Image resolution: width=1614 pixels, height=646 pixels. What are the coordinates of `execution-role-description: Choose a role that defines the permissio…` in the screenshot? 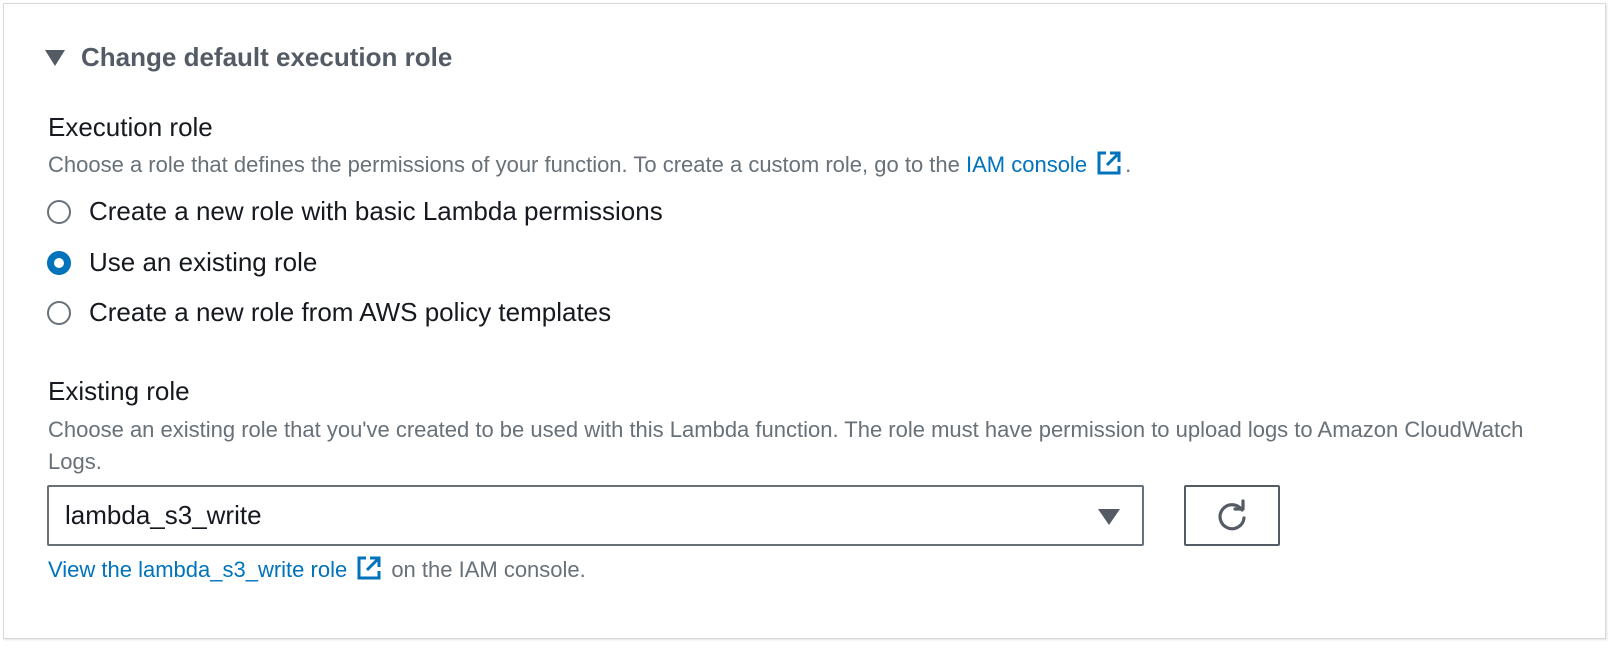 It's located at (808, 165).